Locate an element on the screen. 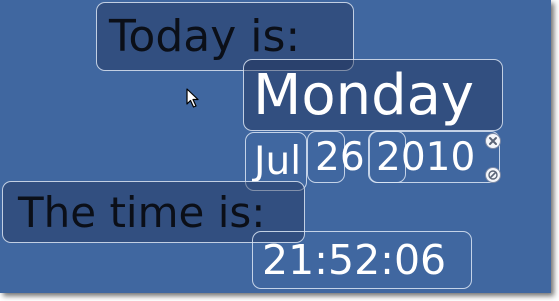 Image resolution: width=559 pixels, height=301 pixels. year-value: 2010 is located at coordinates (426, 157).